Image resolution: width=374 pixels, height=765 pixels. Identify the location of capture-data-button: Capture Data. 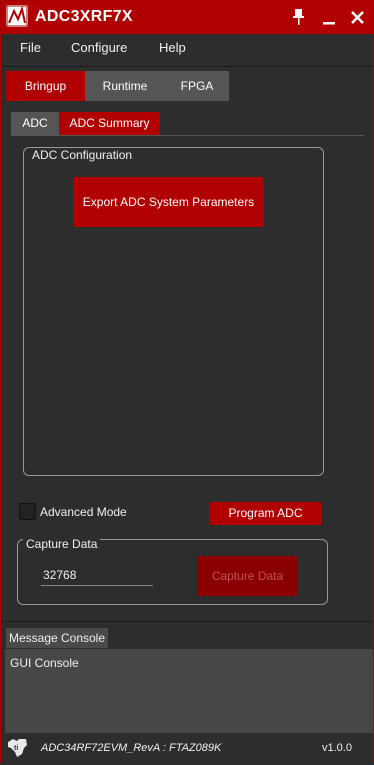
(247, 576).